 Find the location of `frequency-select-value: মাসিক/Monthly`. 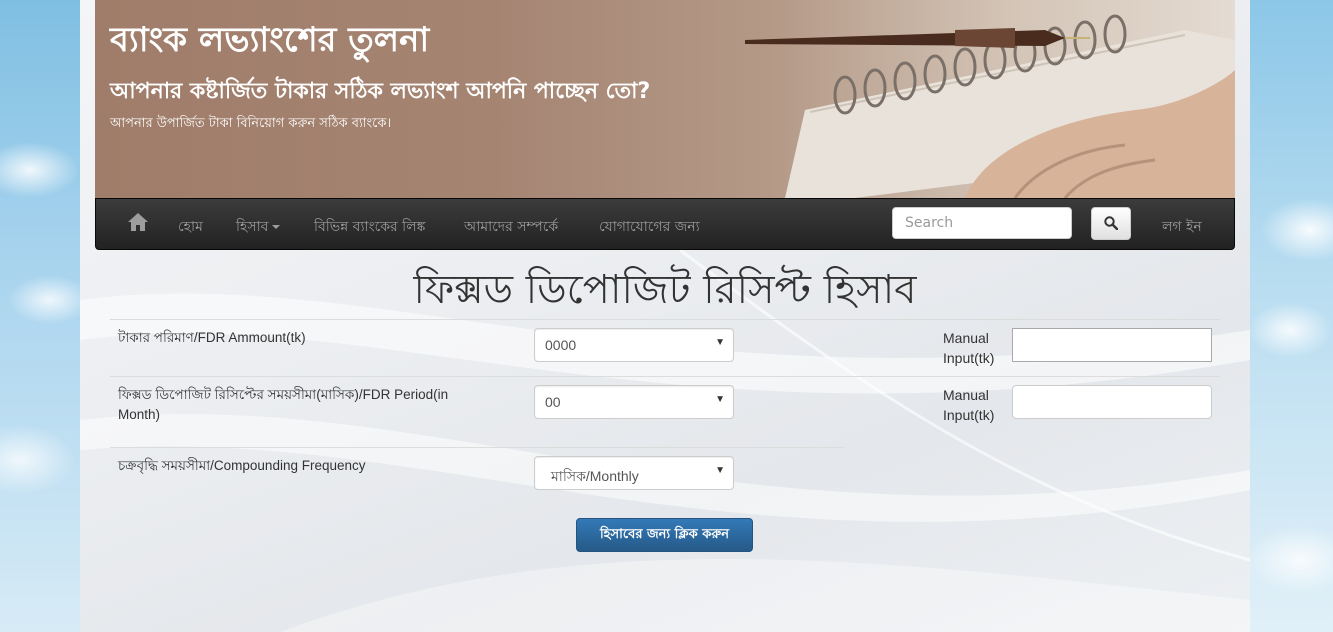

frequency-select-value: মাসিক/Monthly is located at coordinates (595, 476).